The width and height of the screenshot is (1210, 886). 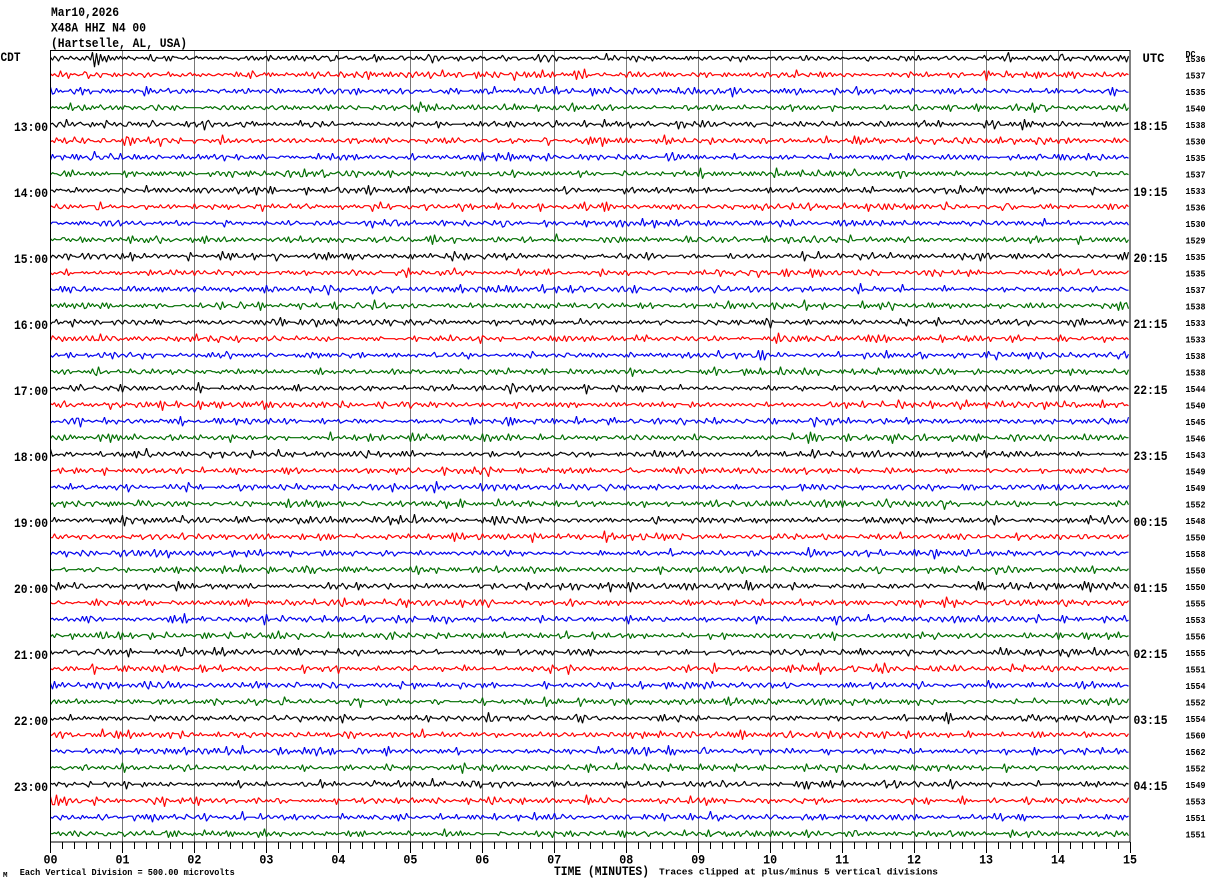 I want to click on svg-text: 00:15, so click(x=1151, y=523).